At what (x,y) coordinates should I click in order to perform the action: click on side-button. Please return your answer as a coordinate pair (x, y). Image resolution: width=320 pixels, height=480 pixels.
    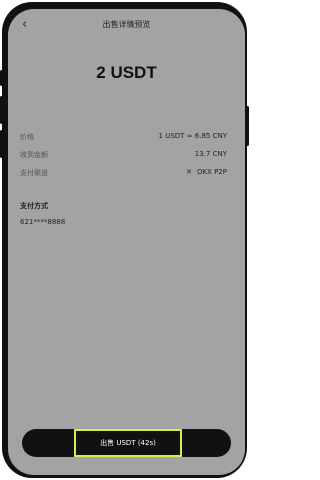
    Looking at the image, I should click on (1, 78).